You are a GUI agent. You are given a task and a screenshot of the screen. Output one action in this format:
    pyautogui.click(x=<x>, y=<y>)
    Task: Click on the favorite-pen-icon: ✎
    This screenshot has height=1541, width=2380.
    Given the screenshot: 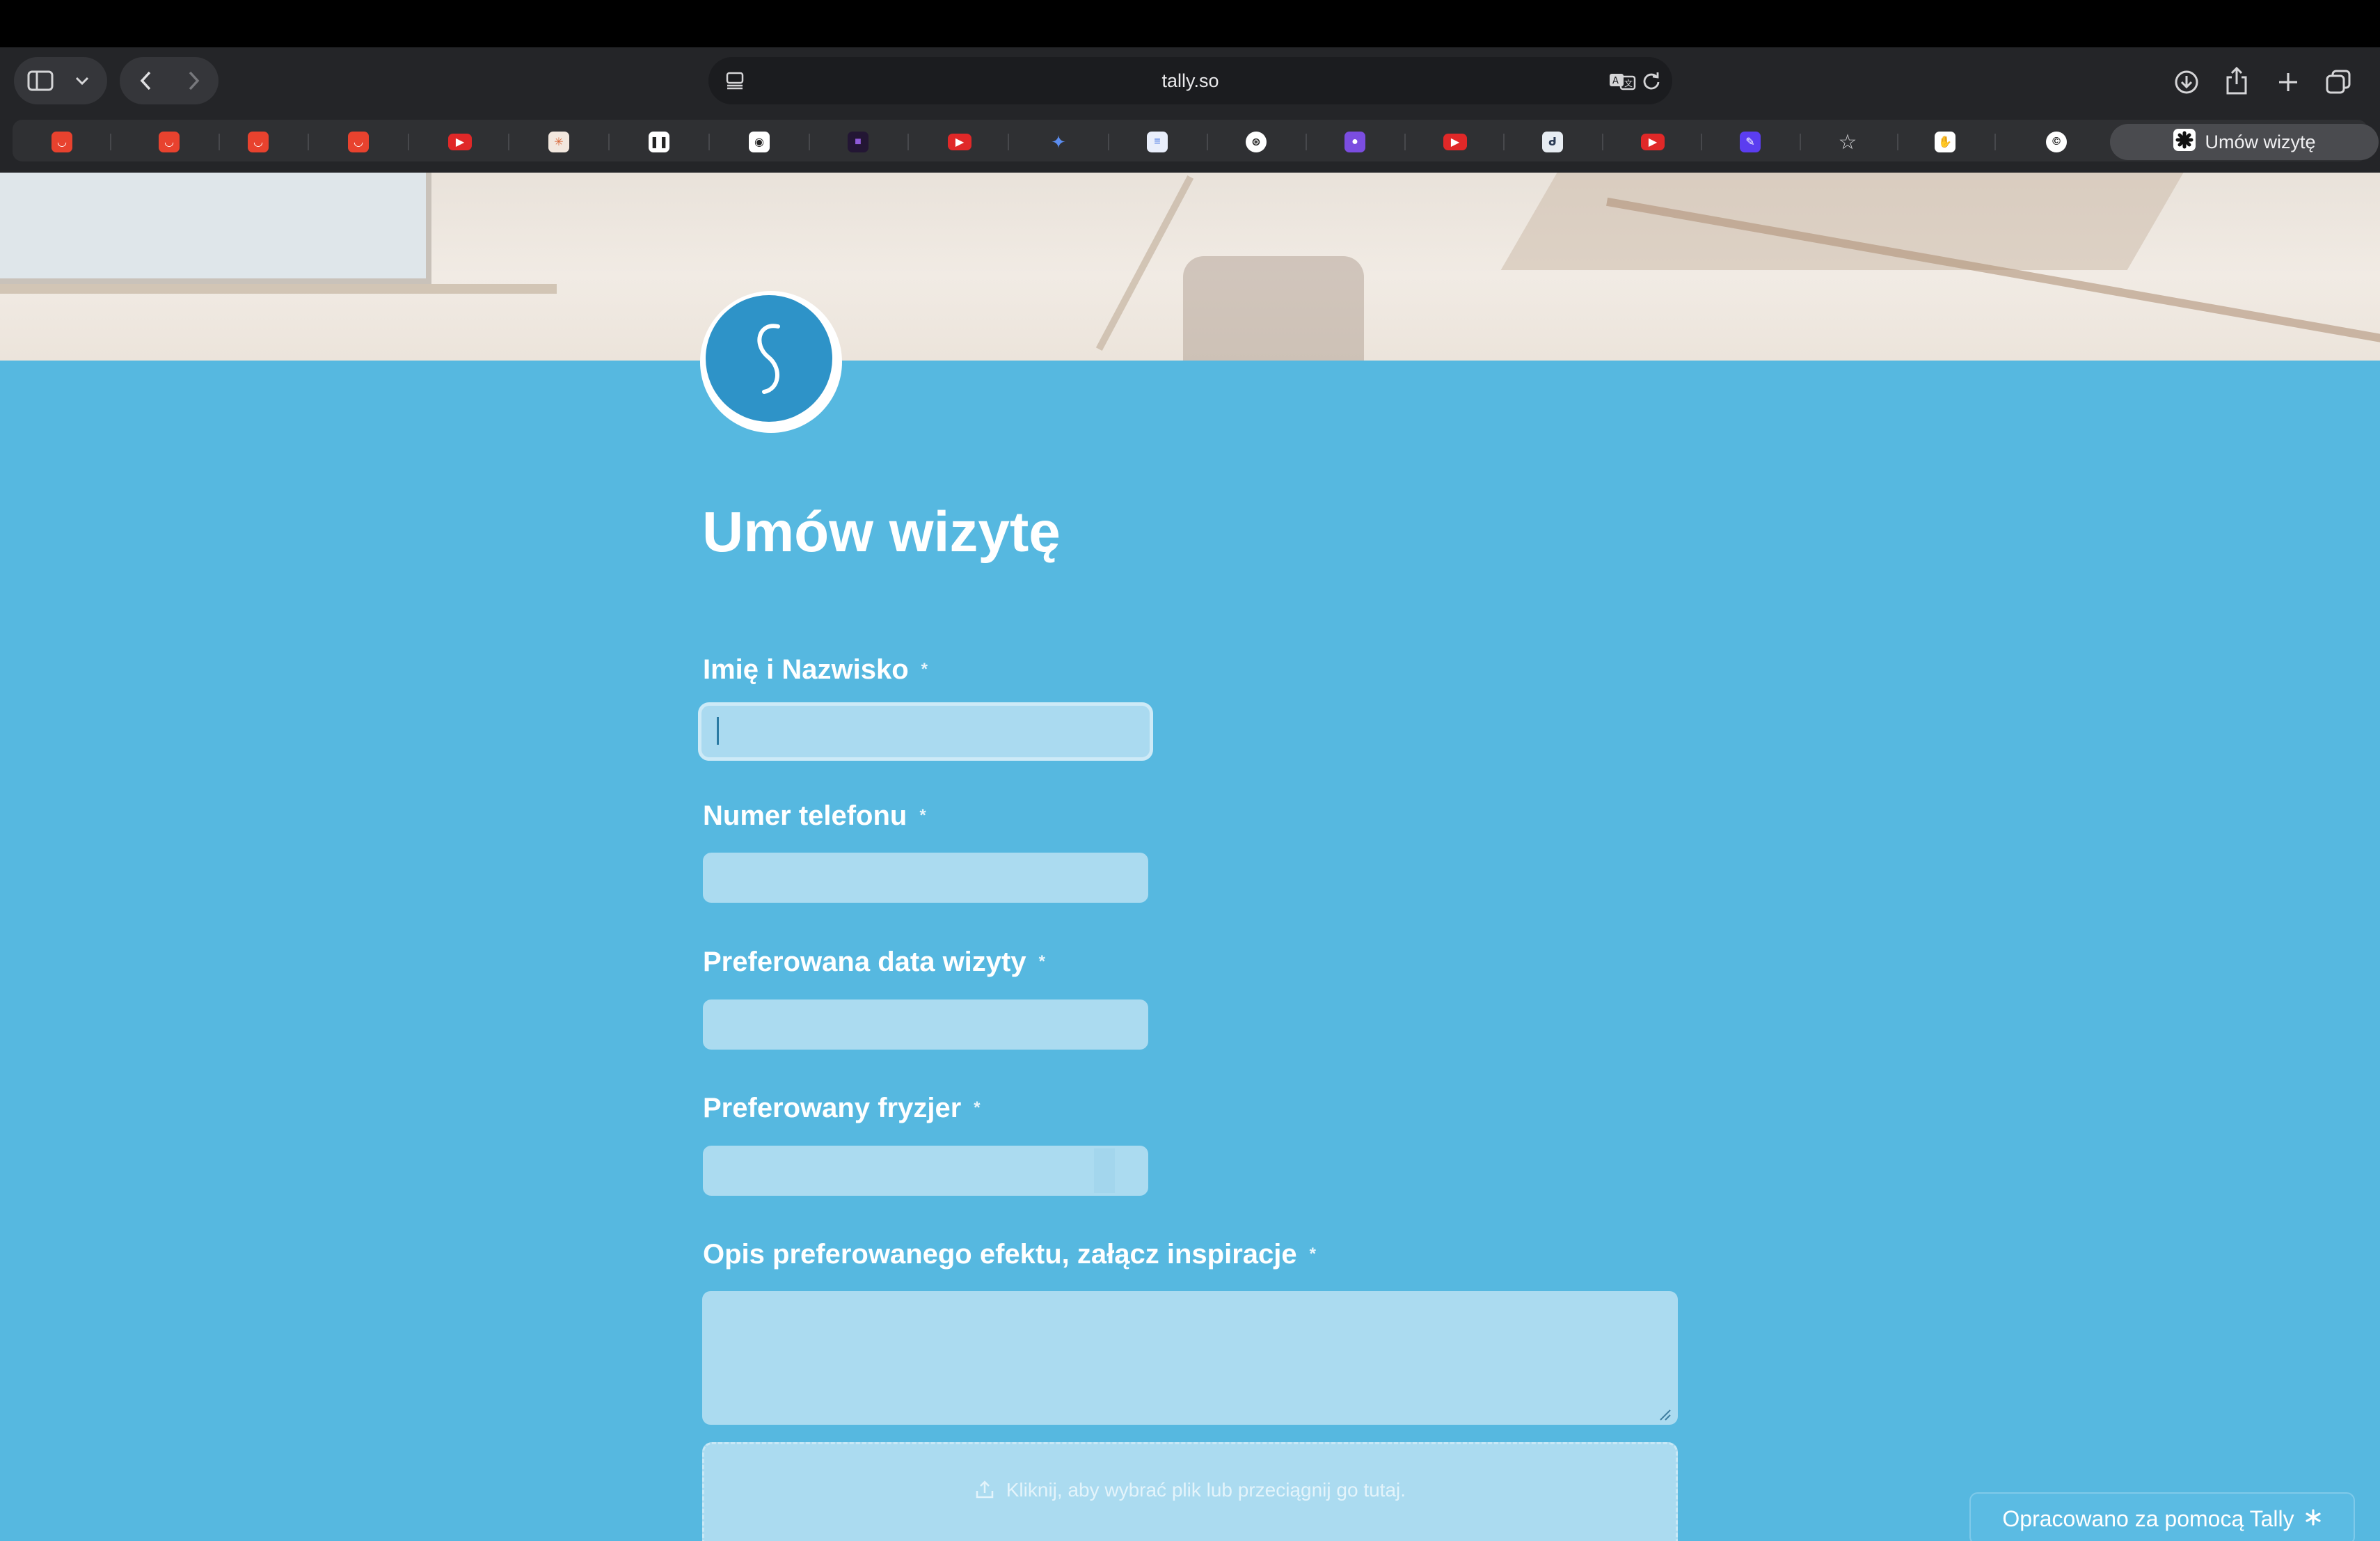 What is the action you would take?
    pyautogui.click(x=1750, y=142)
    